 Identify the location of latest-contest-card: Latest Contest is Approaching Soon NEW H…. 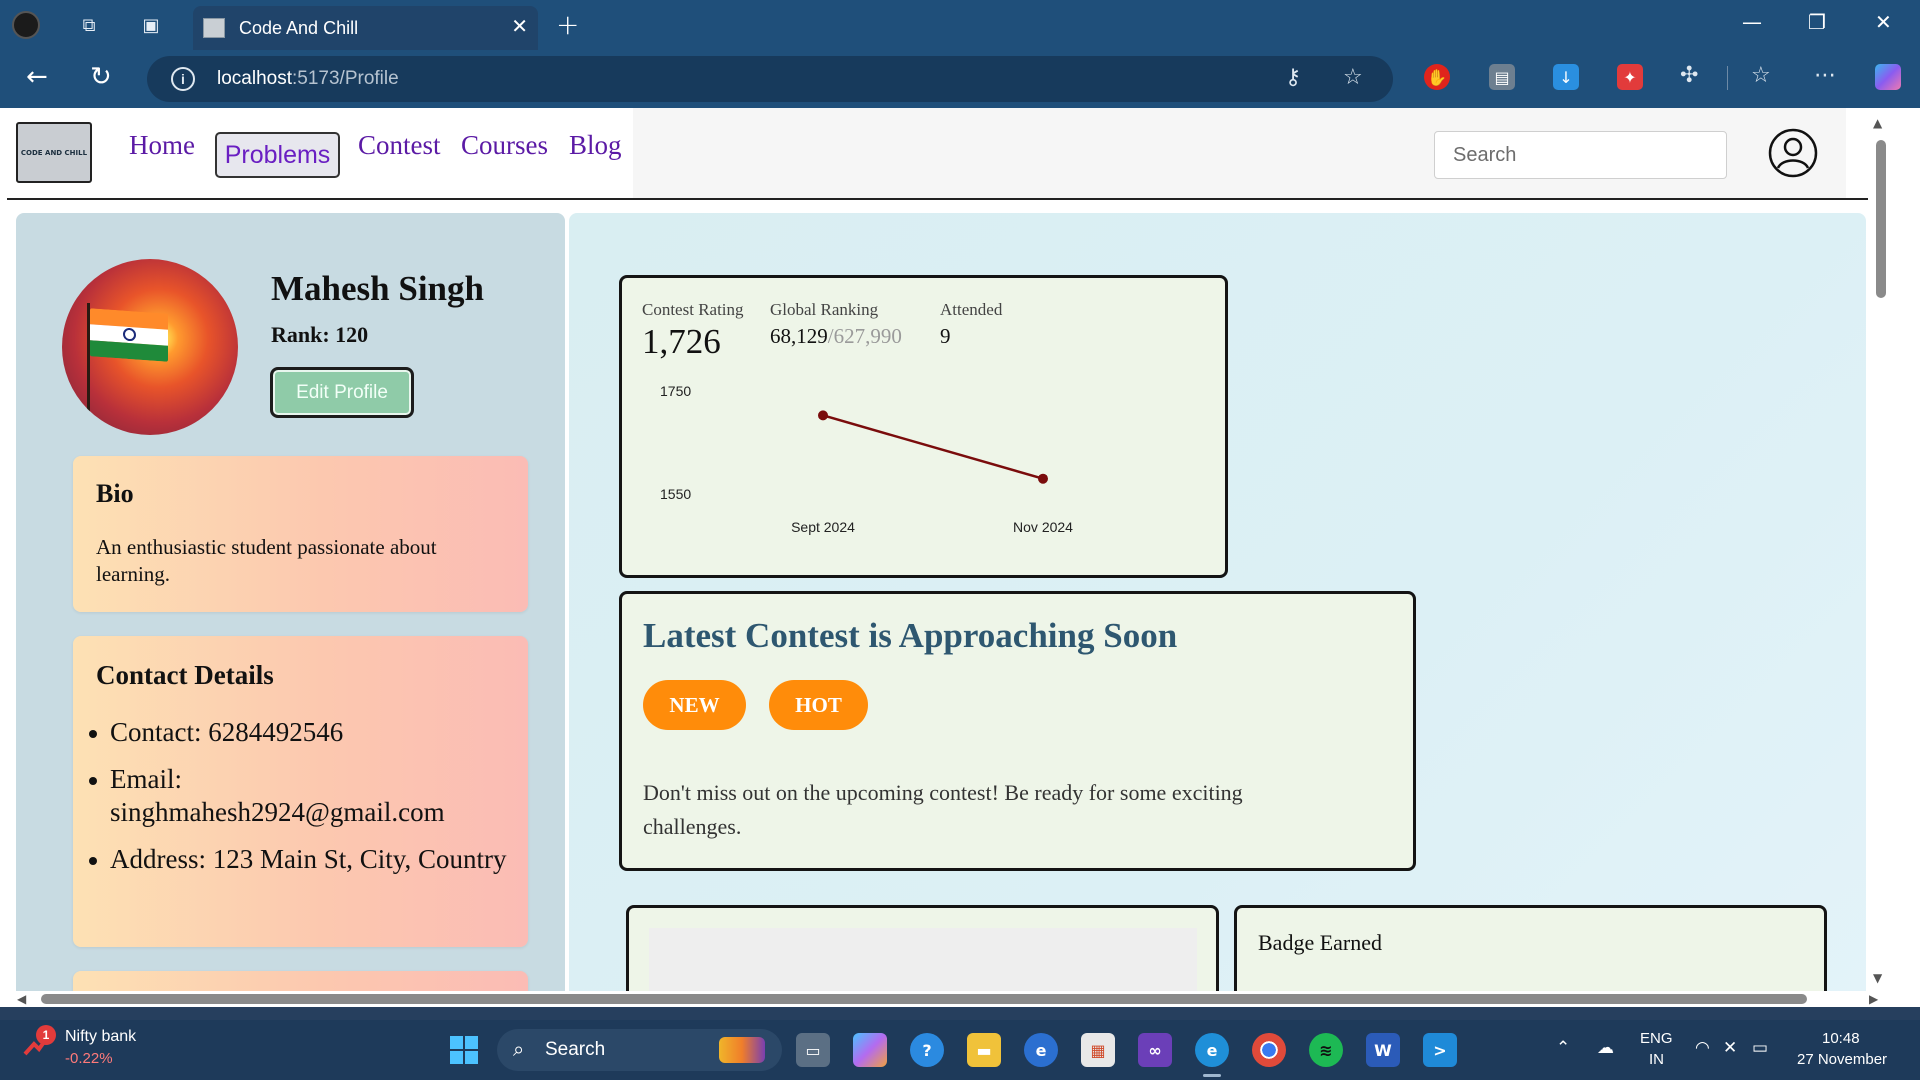
(1017, 731).